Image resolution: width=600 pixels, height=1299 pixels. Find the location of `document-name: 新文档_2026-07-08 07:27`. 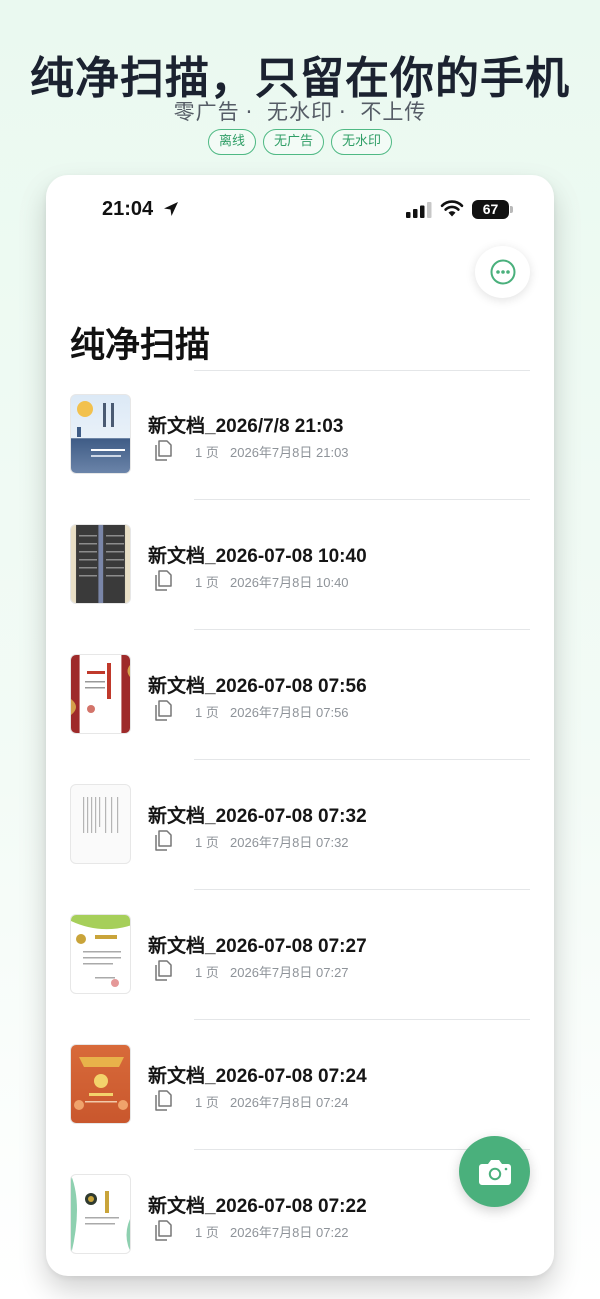

document-name: 新文档_2026-07-08 07:27 is located at coordinates (257, 946).